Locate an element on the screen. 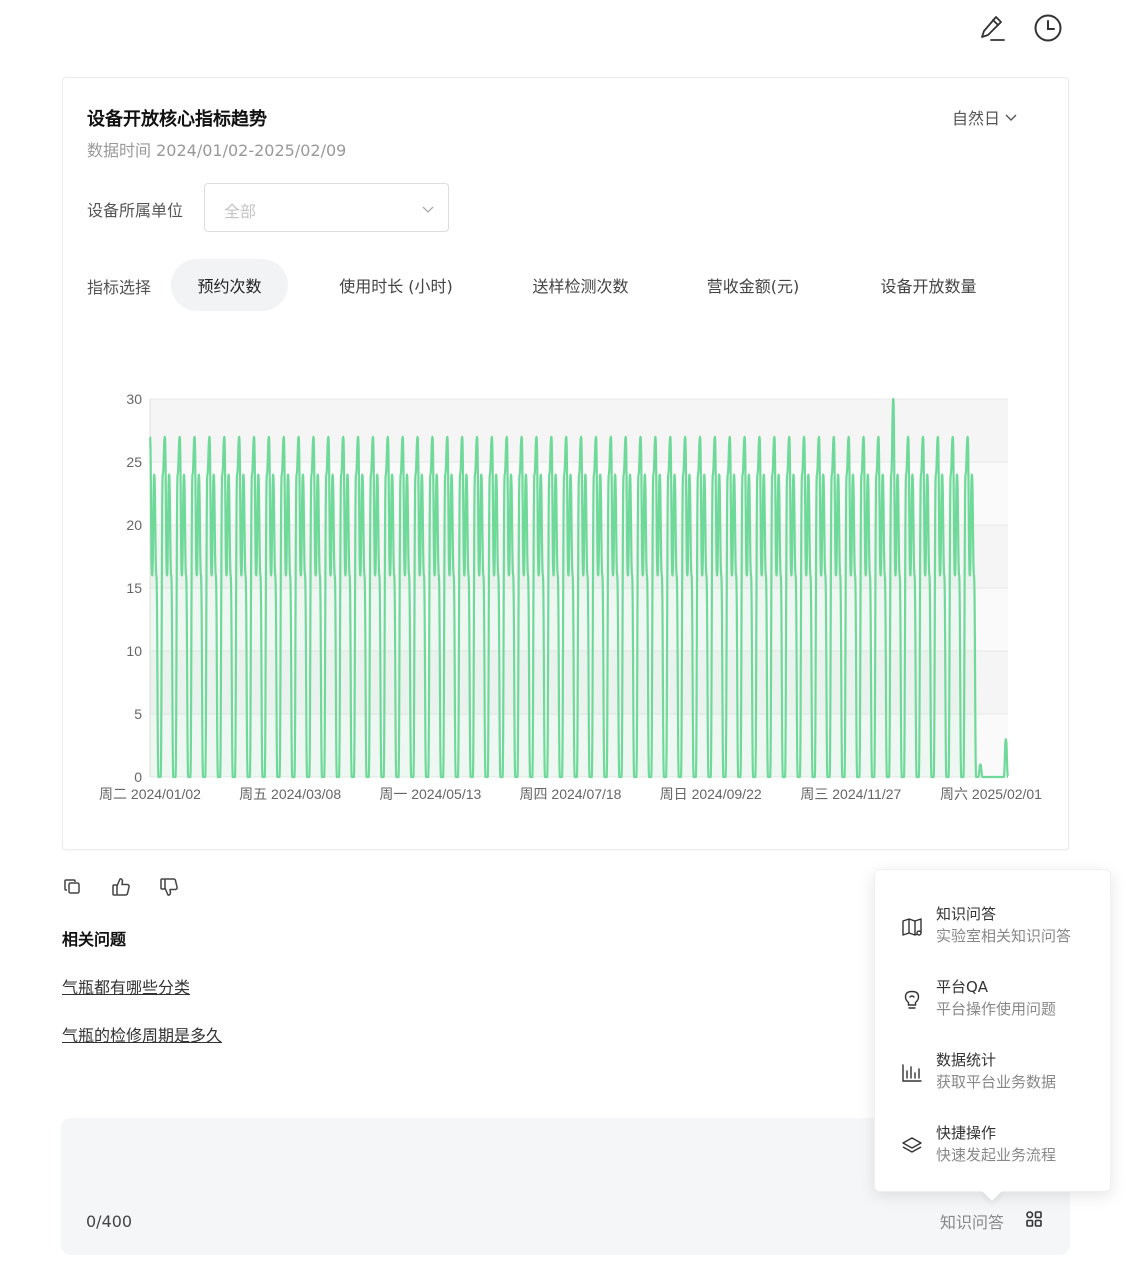 This screenshot has height=1280, width=1126. metric-tab-sample-tests: 送样检测次数 is located at coordinates (580, 285).